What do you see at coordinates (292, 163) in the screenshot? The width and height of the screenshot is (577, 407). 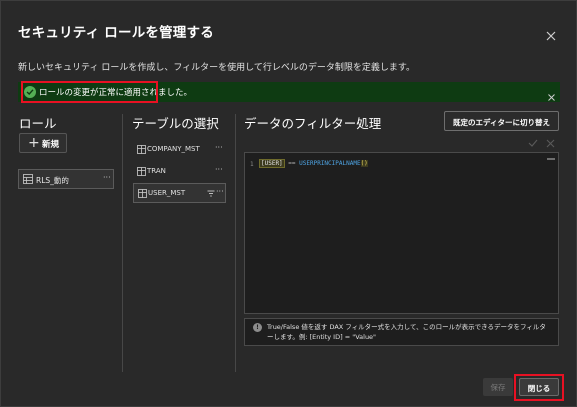 I see `operator-token: ==` at bounding box center [292, 163].